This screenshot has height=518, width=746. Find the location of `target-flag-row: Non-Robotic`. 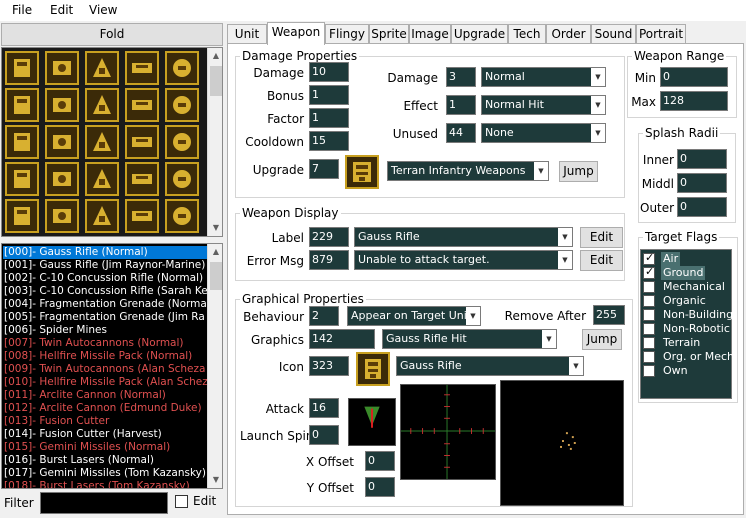

target-flag-row: Non-Robotic is located at coordinates (687, 329).